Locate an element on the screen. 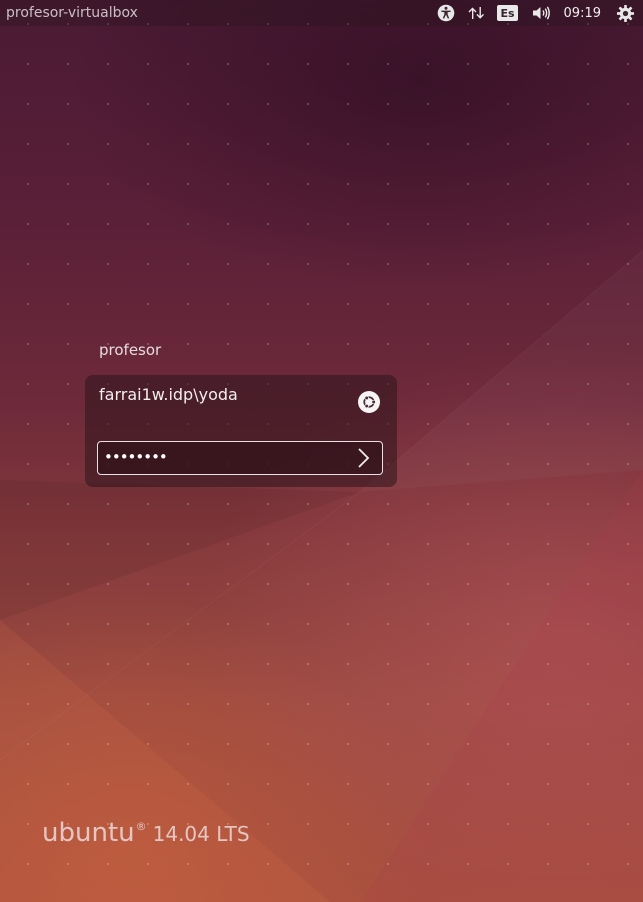 The image size is (643, 902). indicator-area: Es 09:19 is located at coordinates (535, 13).